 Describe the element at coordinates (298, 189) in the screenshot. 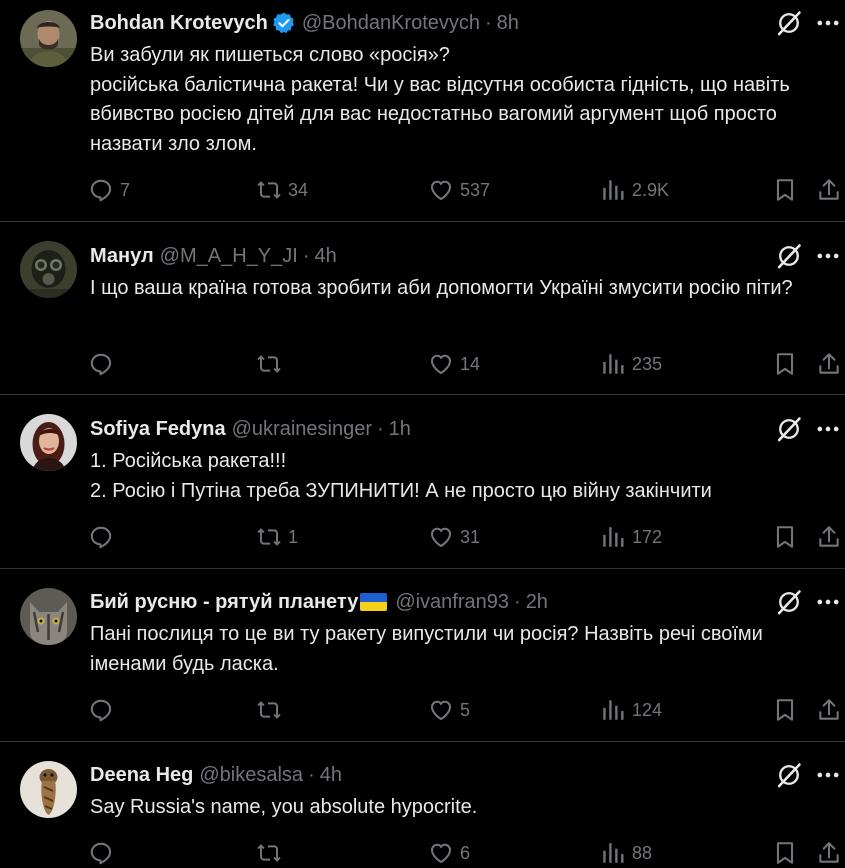

I see `retweet-count: 34` at that location.